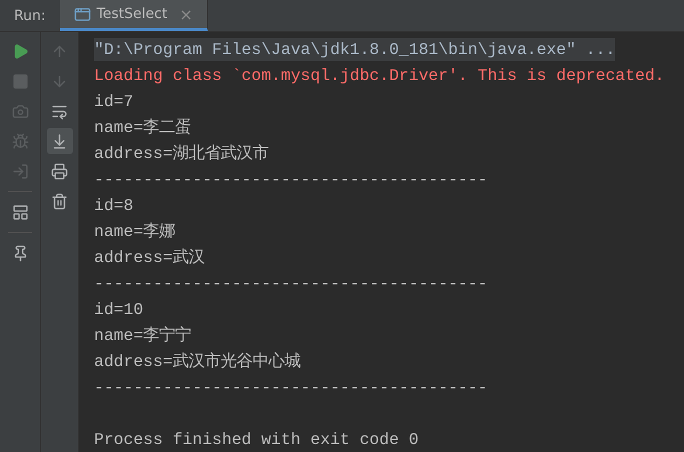 This screenshot has height=452, width=684. What do you see at coordinates (119, 309) in the screenshot?
I see `console-line: id=10` at bounding box center [119, 309].